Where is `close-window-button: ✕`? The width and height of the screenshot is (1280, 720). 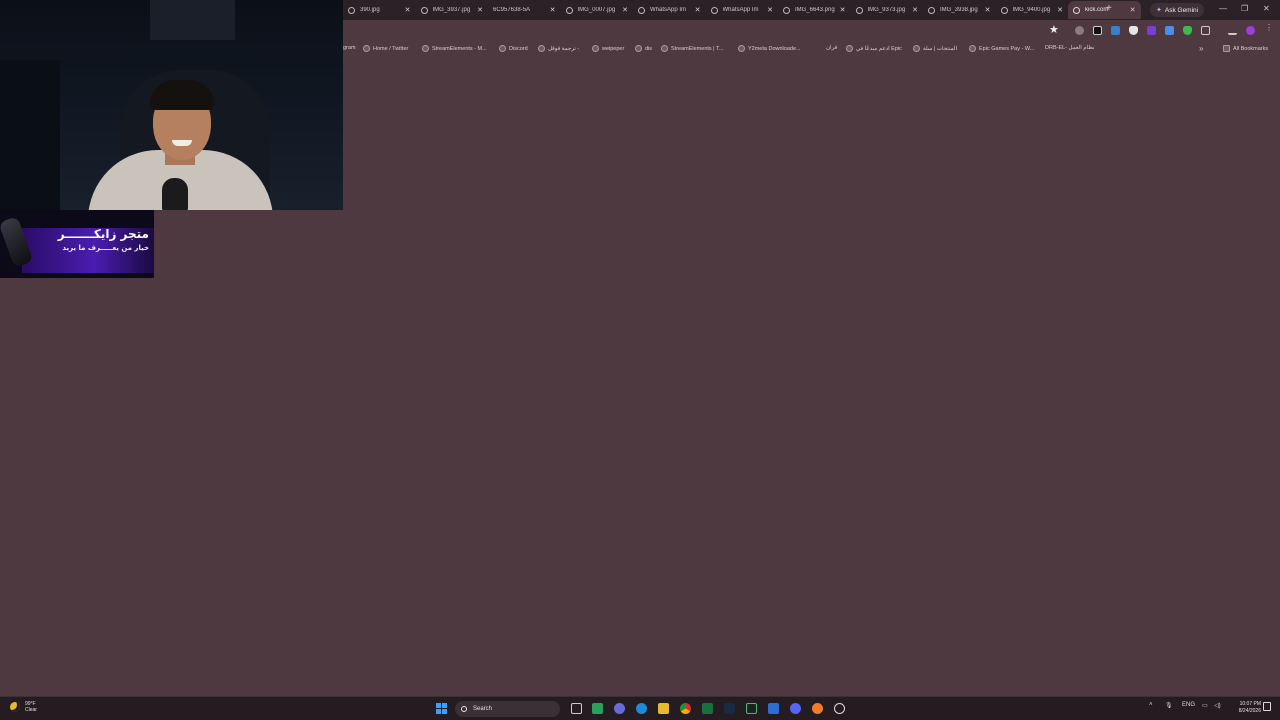 close-window-button: ✕ is located at coordinates (1266, 8).